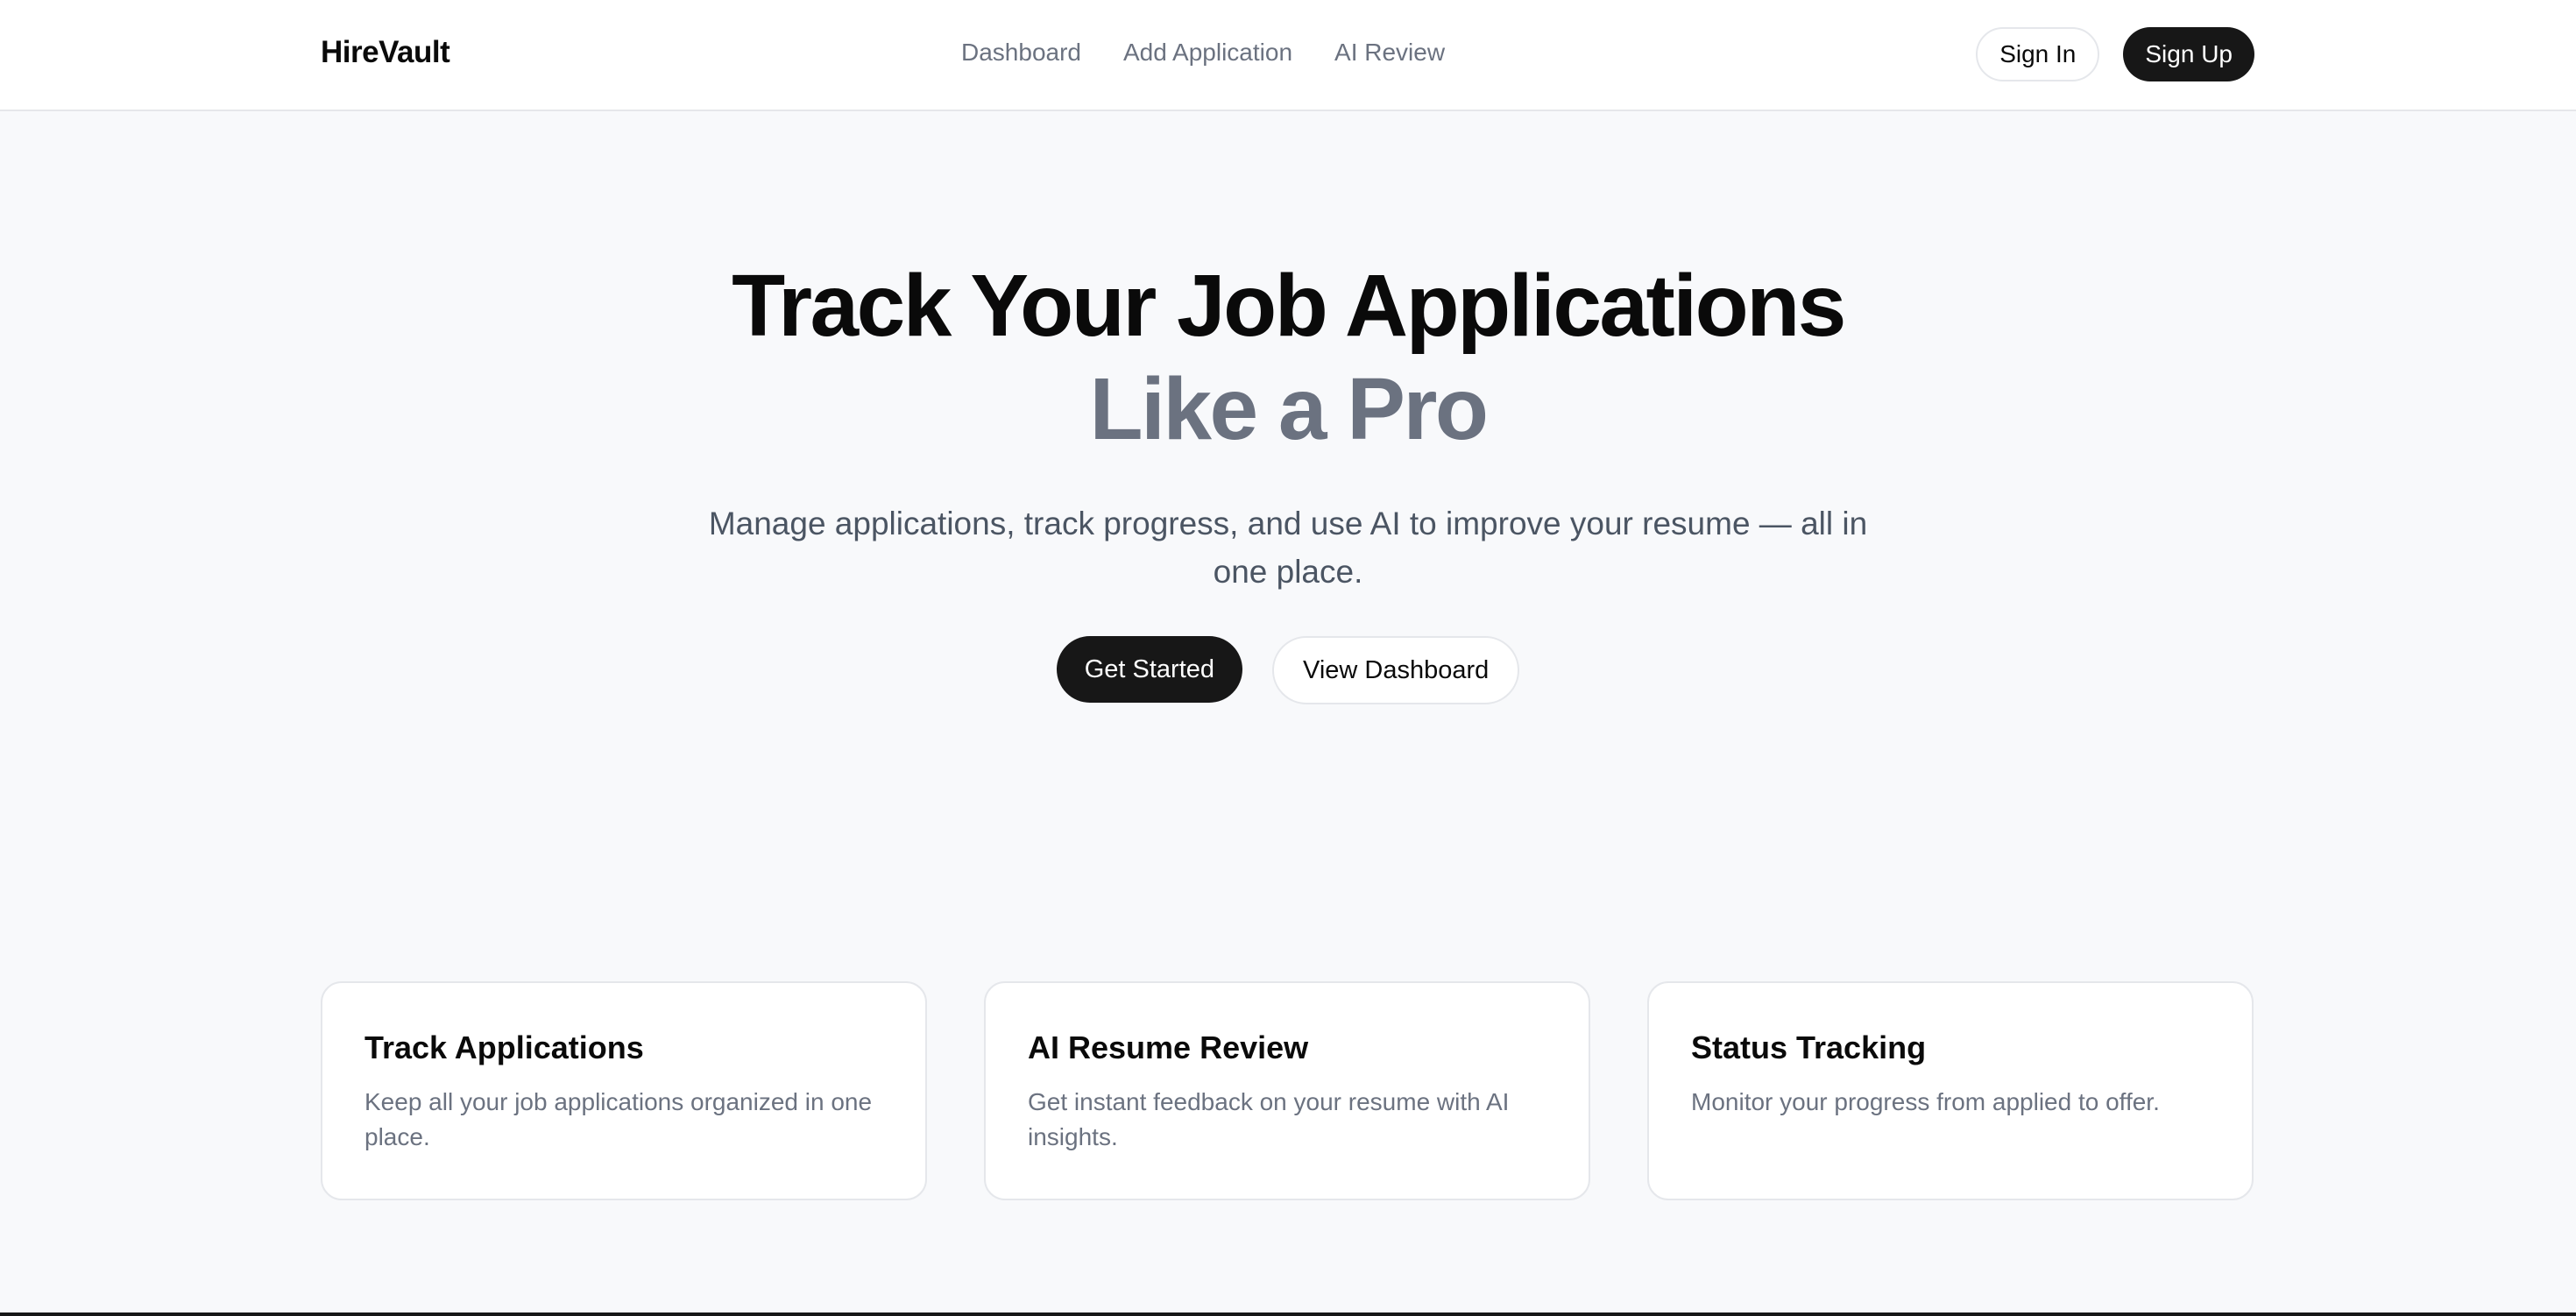 The width and height of the screenshot is (2576, 1316). I want to click on hero-actions: Get Started View Dashboard, so click(1288, 670).